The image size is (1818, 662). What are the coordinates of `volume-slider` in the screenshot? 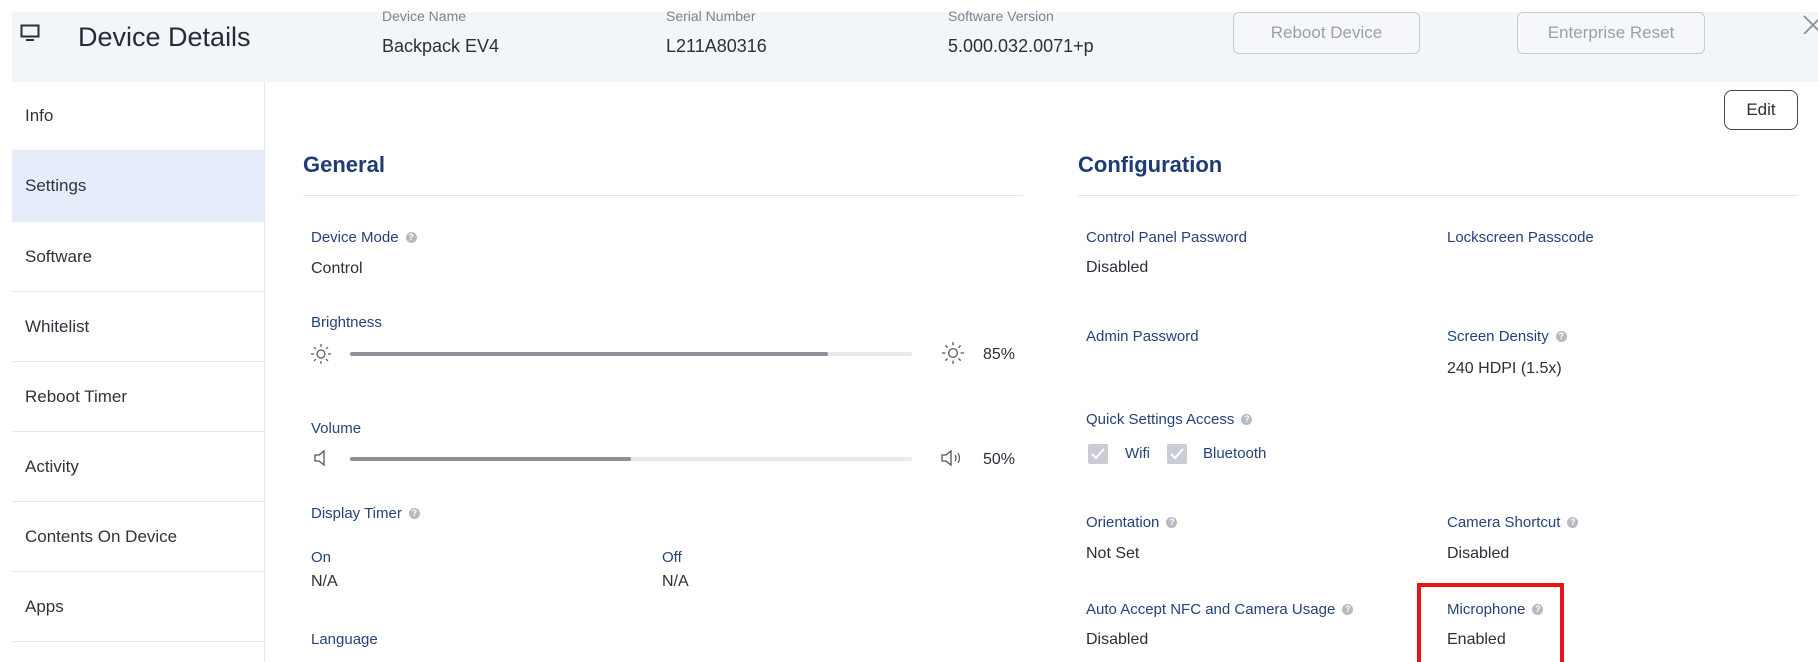 It's located at (631, 459).